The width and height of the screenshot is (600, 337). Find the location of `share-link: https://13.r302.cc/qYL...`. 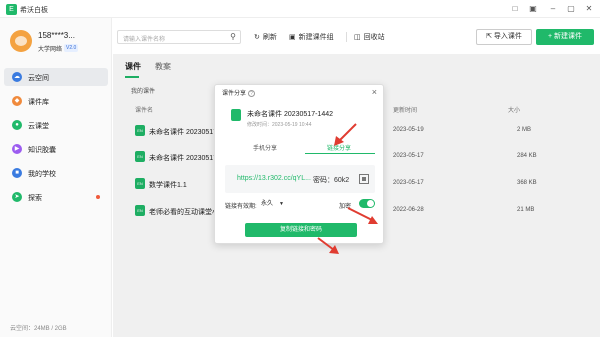

share-link: https://13.r302.cc/qYL... is located at coordinates (274, 178).